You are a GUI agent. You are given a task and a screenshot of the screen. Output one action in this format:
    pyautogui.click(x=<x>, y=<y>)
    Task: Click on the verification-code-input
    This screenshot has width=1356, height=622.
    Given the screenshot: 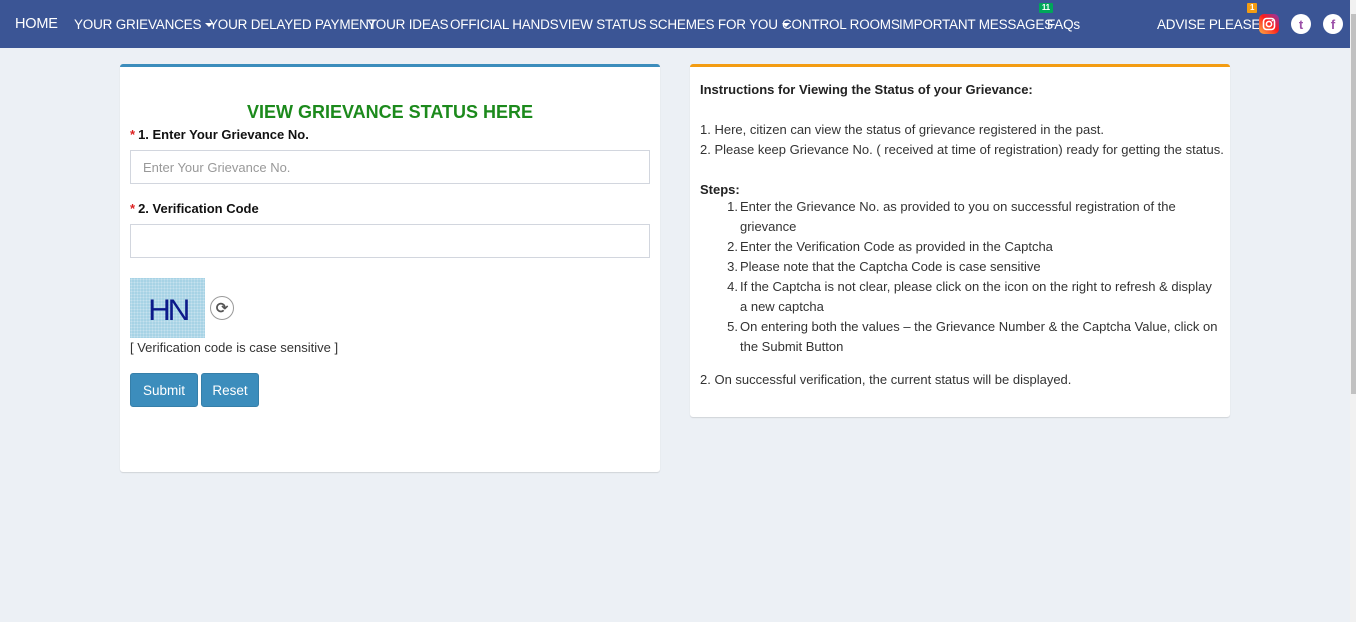 What is the action you would take?
    pyautogui.click(x=390, y=241)
    